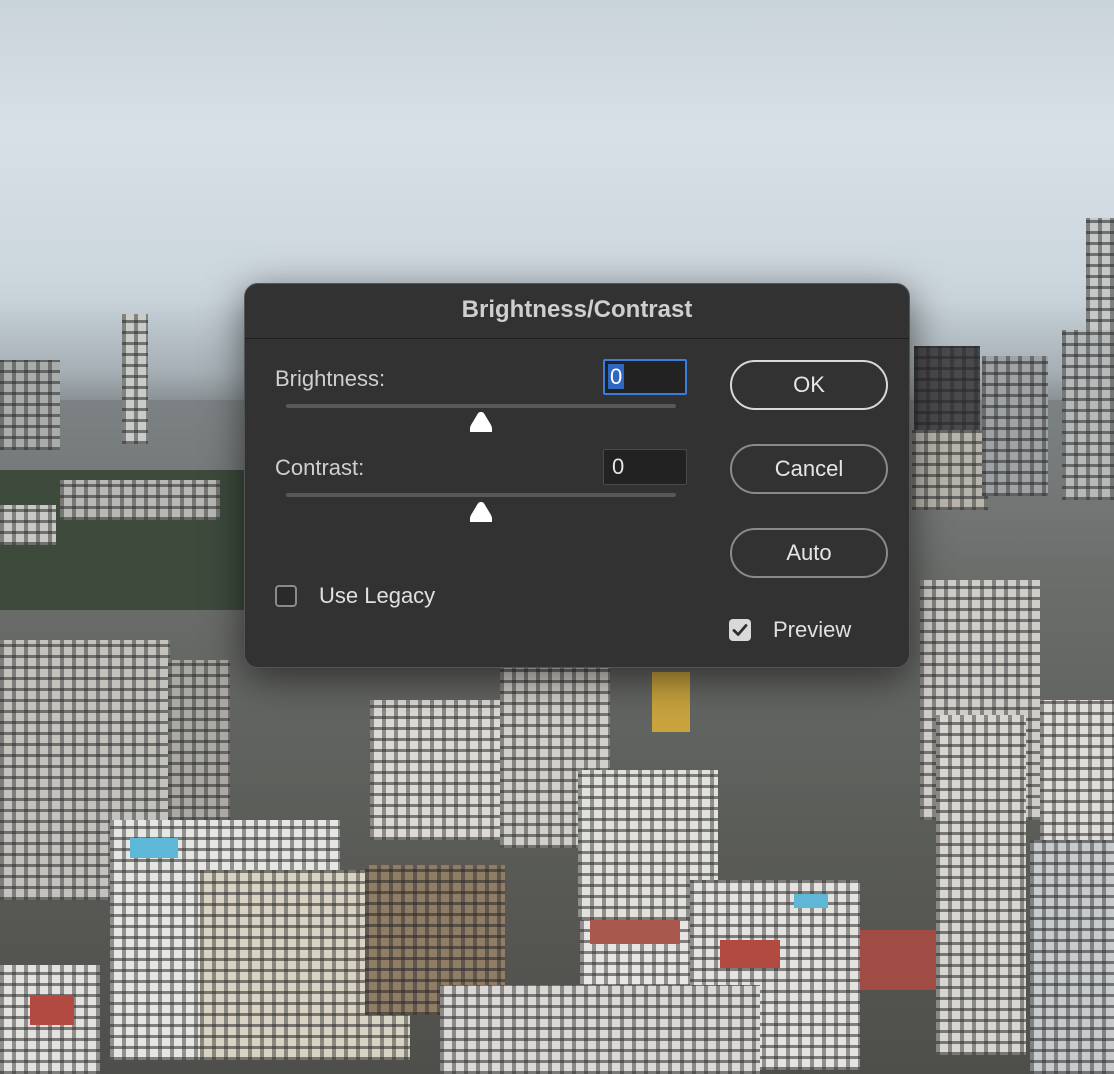 The image size is (1114, 1074). I want to click on brightness-slider-thumb, so click(481, 422).